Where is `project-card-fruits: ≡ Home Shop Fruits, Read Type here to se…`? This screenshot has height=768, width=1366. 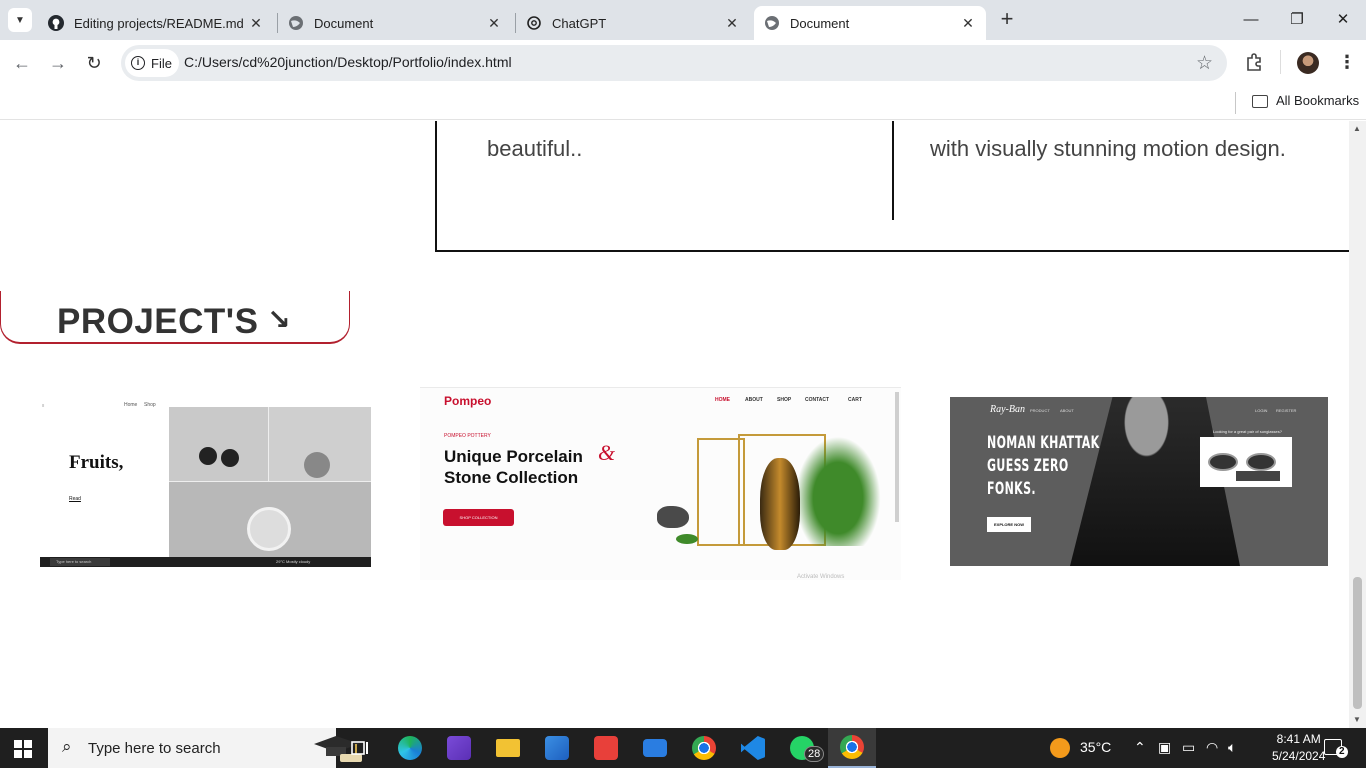
project-card-fruits: ≡ Home Shop Fruits, Read Type here to se… is located at coordinates (205, 482).